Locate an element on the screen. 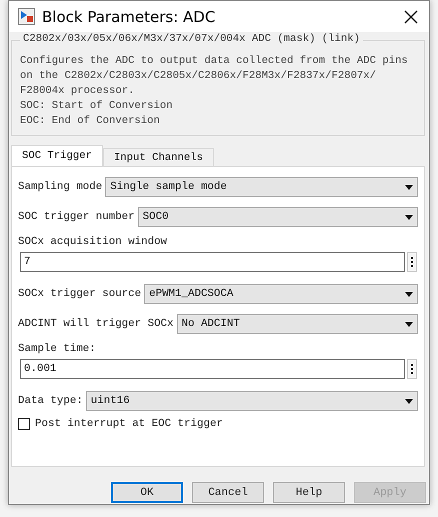 This screenshot has width=438, height=517. dialog-button: OK is located at coordinates (147, 492).